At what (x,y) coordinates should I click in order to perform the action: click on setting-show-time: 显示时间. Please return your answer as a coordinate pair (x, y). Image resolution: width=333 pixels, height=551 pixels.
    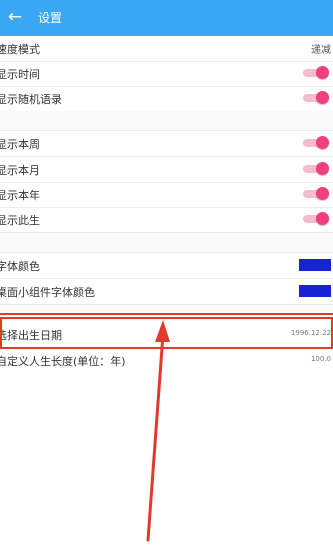
    Looking at the image, I should click on (166, 74).